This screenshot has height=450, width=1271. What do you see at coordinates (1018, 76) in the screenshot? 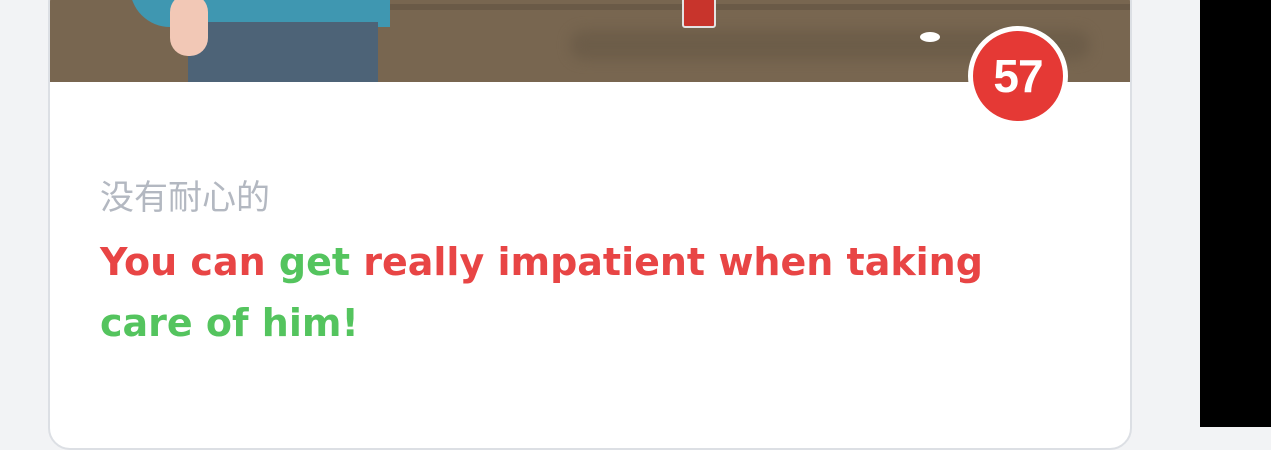
I see `score-badge: 57` at bounding box center [1018, 76].